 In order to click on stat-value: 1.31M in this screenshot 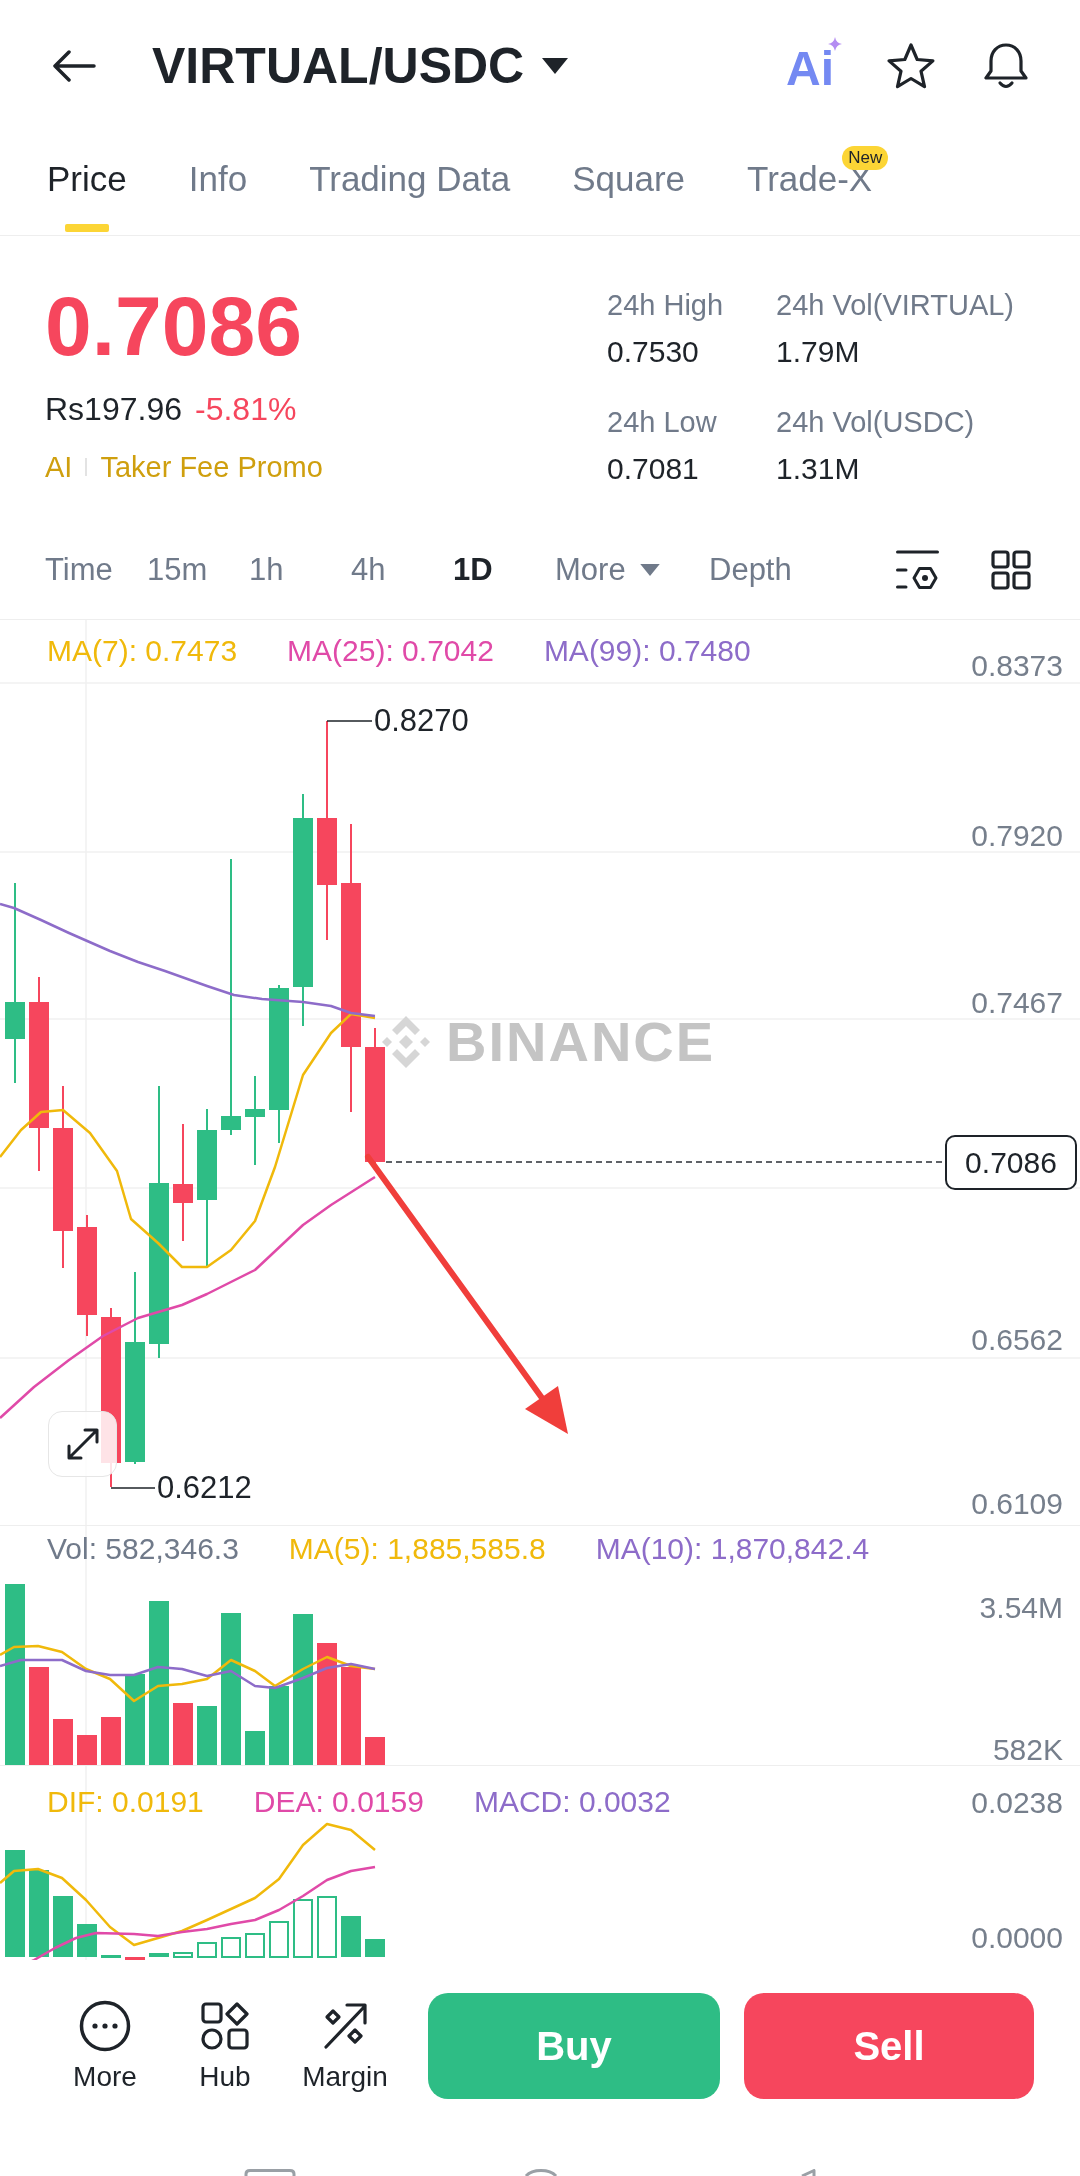, I will do `click(818, 469)`.